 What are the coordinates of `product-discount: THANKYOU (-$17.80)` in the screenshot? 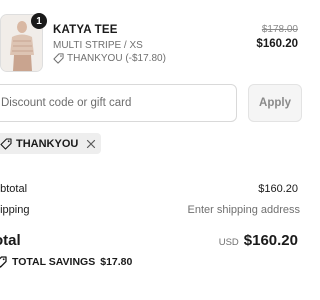 It's located at (109, 58).